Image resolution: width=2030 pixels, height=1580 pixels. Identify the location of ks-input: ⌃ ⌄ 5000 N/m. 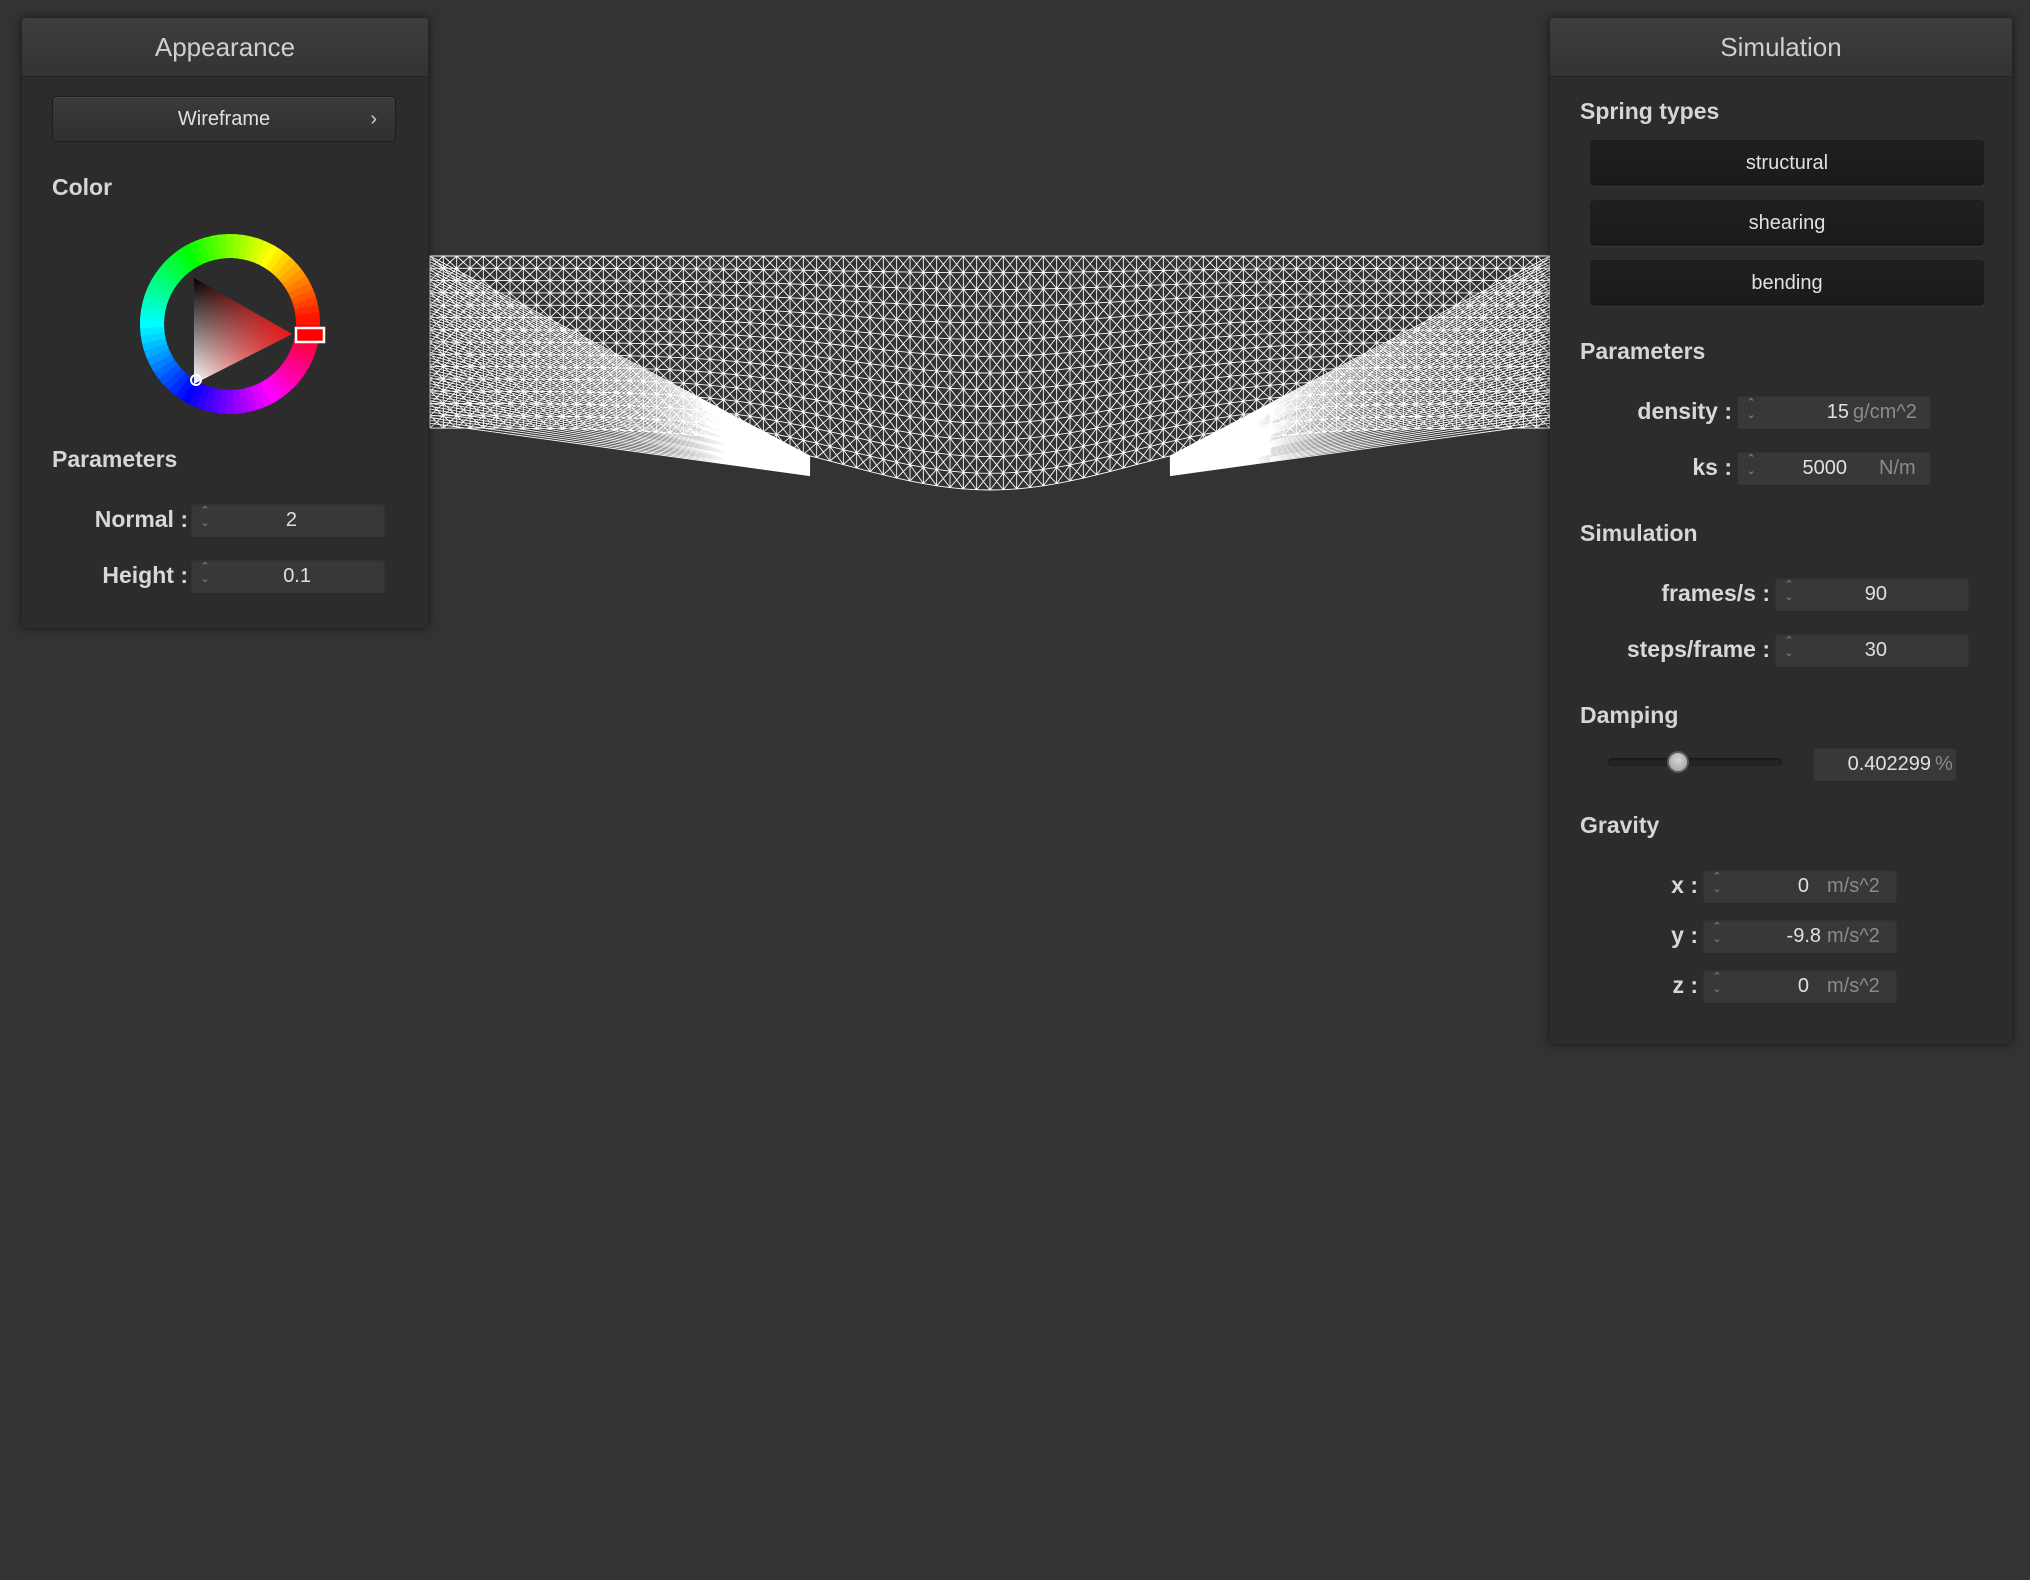
(1834, 468).